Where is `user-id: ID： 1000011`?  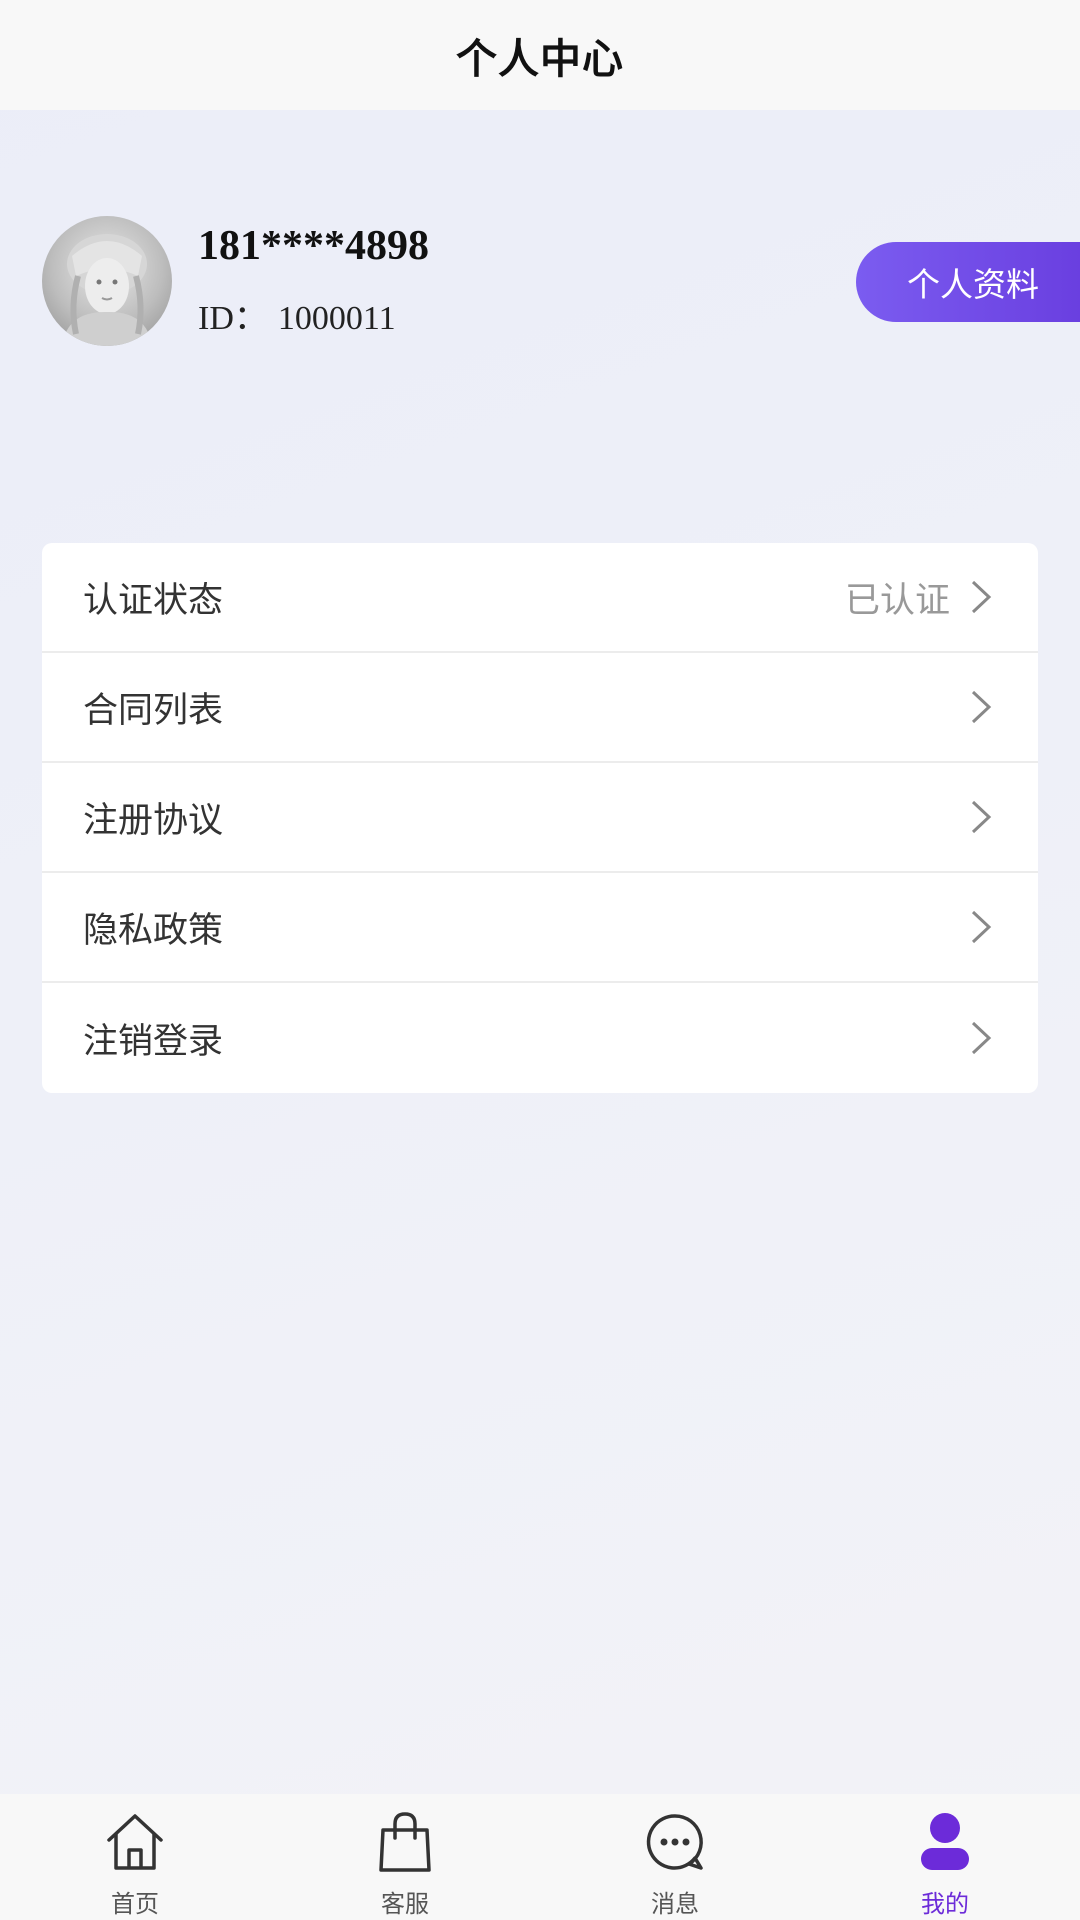
user-id: ID： 1000011 is located at coordinates (297, 314).